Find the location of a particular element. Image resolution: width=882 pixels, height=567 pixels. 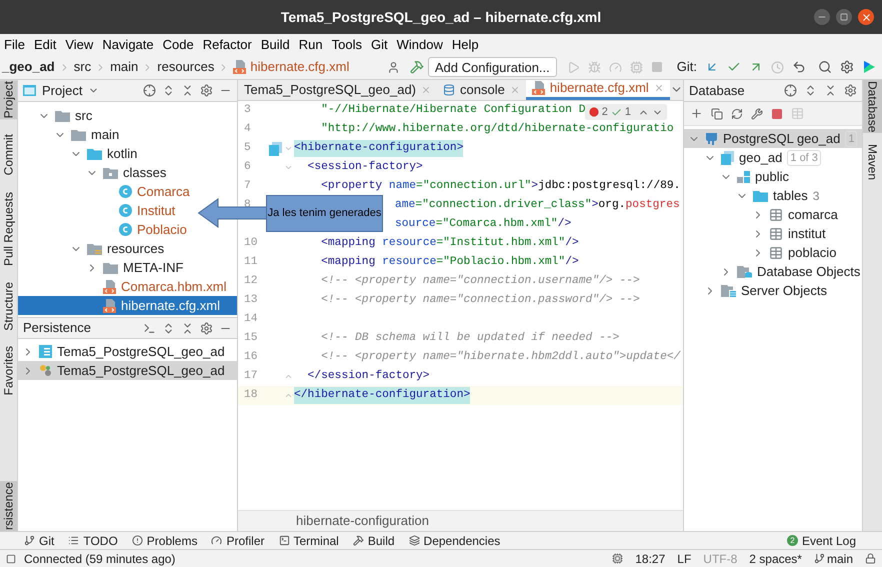

tree-item: classes is located at coordinates (94, 172).